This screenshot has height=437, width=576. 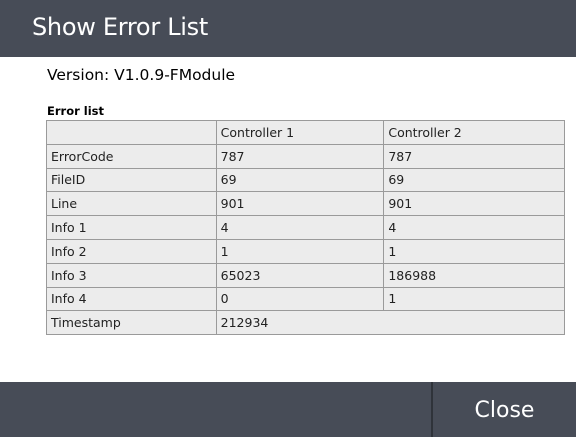 What do you see at coordinates (300, 299) in the screenshot?
I see `controller-1-value: 0` at bounding box center [300, 299].